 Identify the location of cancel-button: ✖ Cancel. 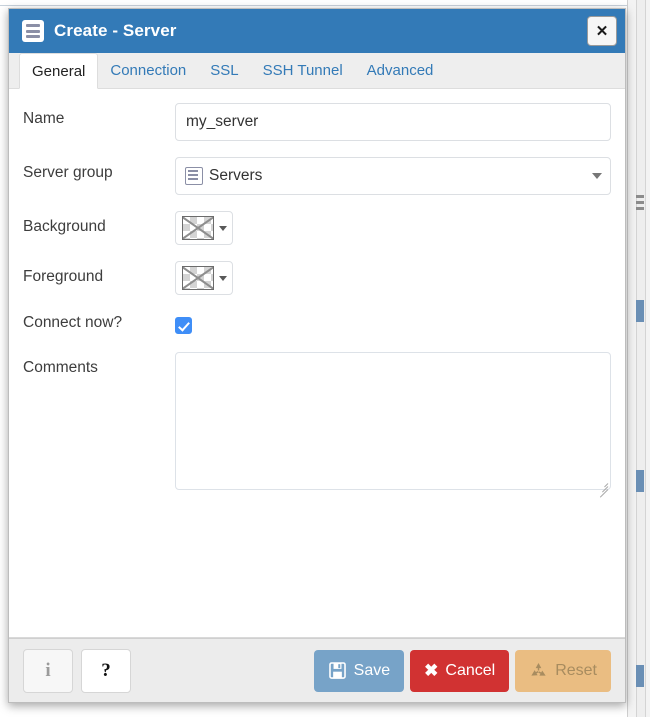
(460, 670).